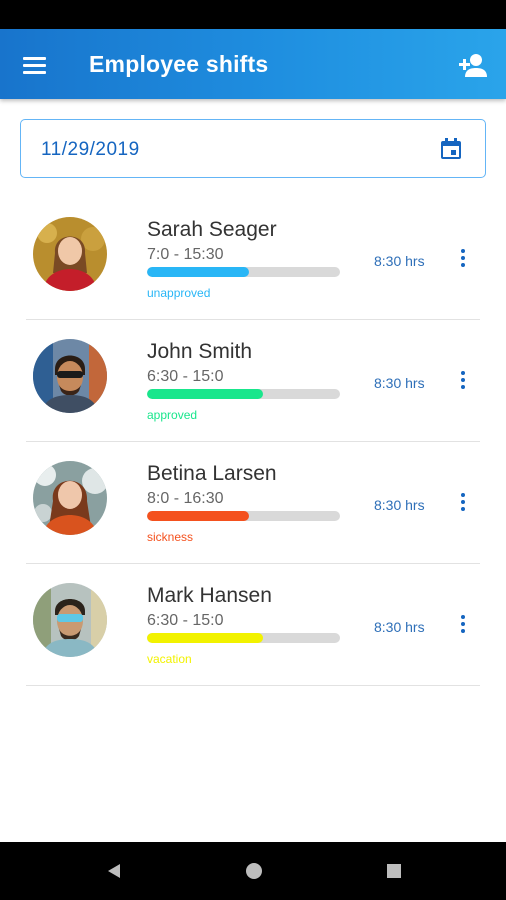 Image resolution: width=506 pixels, height=900 pixels. I want to click on employee-name: Betina Larsen, so click(212, 473).